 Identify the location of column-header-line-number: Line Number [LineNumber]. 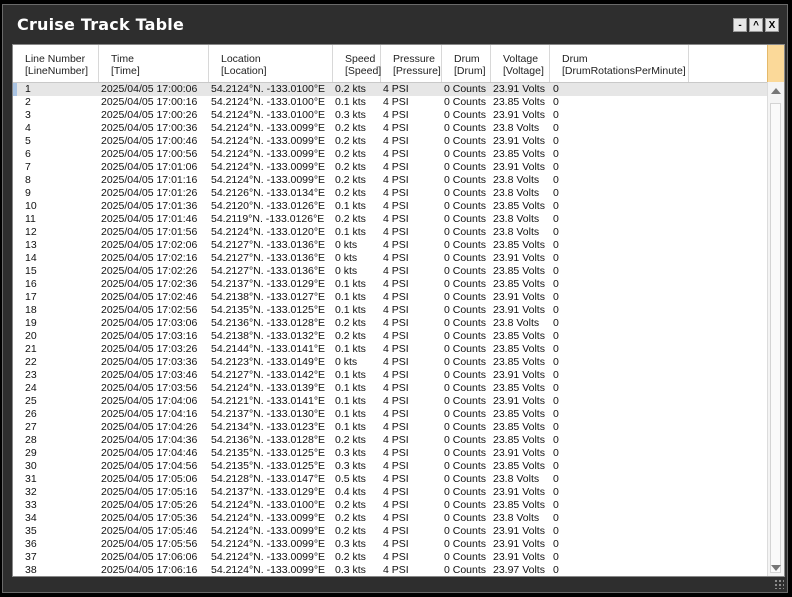
(56, 63).